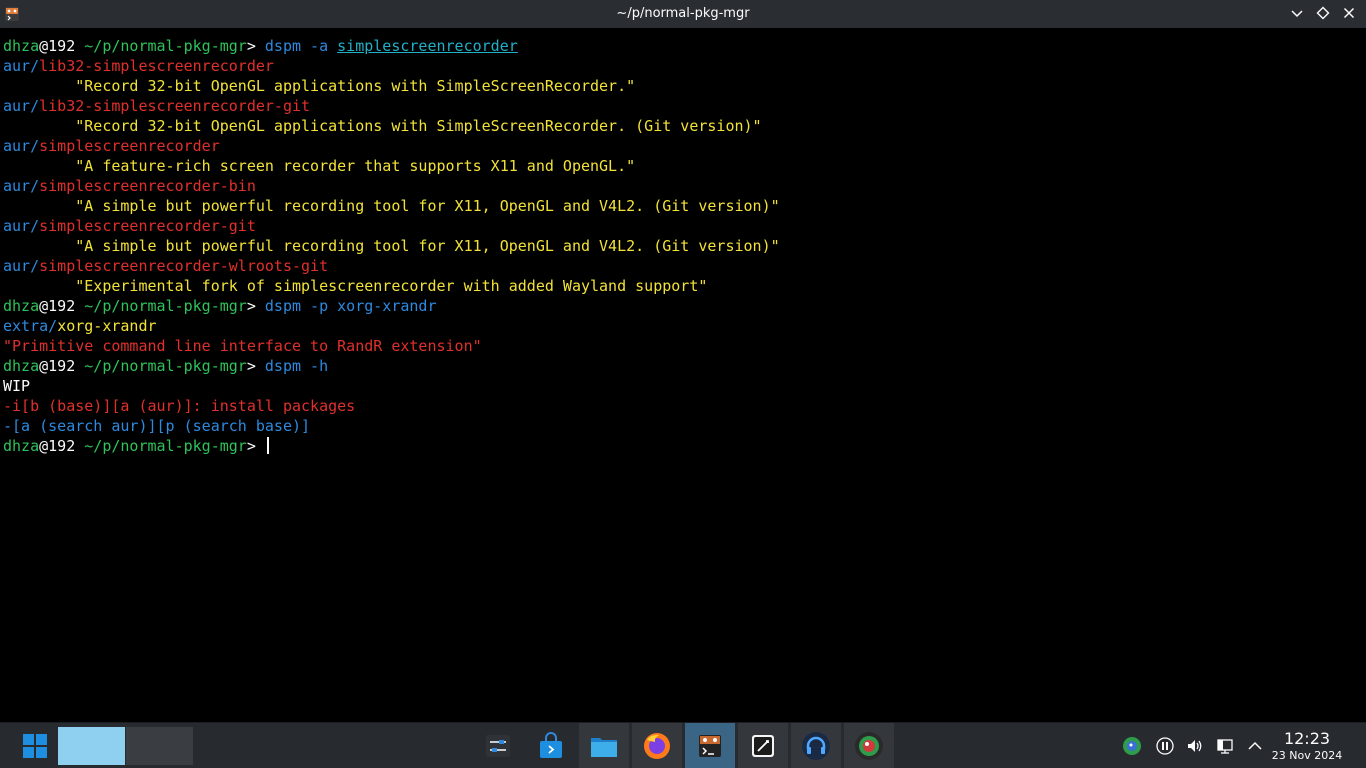  Describe the element at coordinates (1307, 738) in the screenshot. I see `clock-time: 12:23` at that location.